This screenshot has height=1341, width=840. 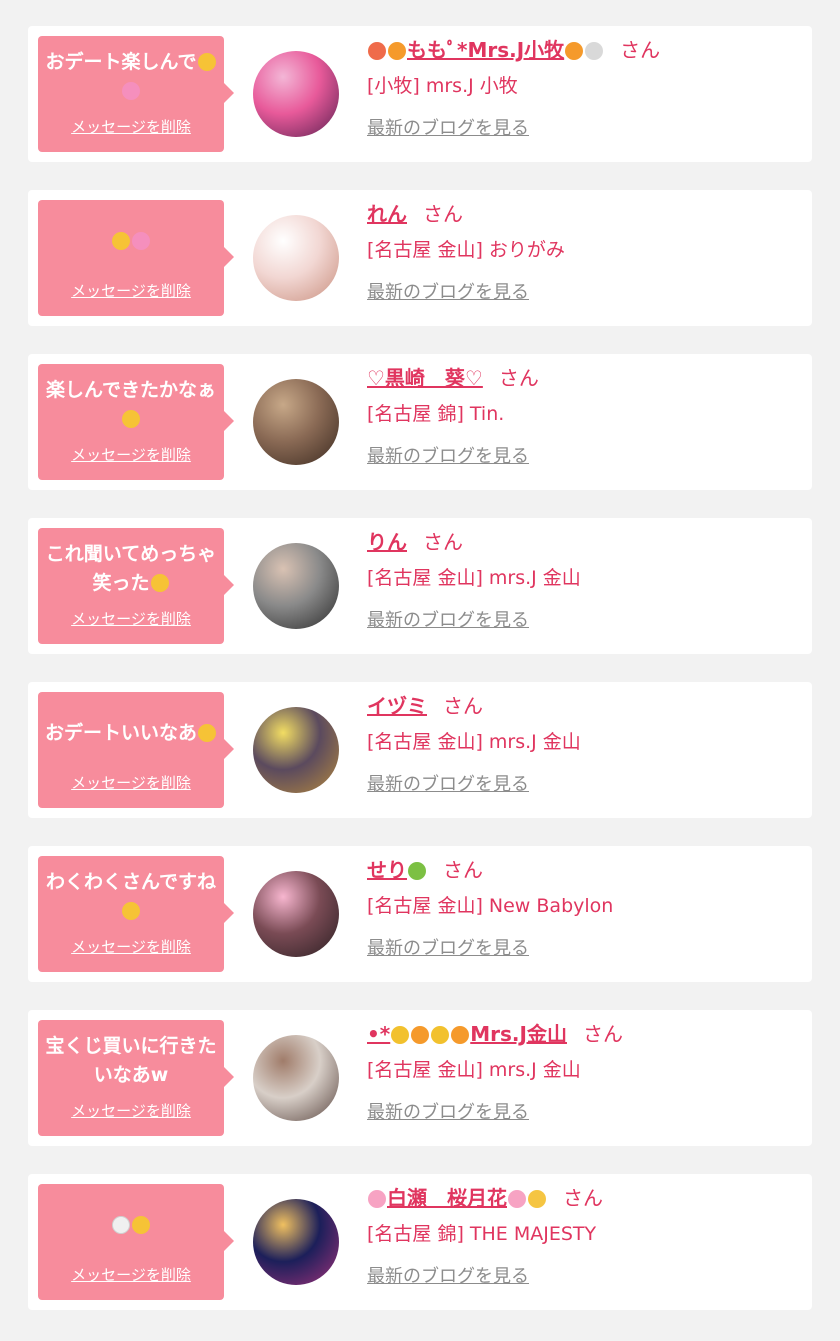 I want to click on name-row: イヅミ さん, so click(x=584, y=706).